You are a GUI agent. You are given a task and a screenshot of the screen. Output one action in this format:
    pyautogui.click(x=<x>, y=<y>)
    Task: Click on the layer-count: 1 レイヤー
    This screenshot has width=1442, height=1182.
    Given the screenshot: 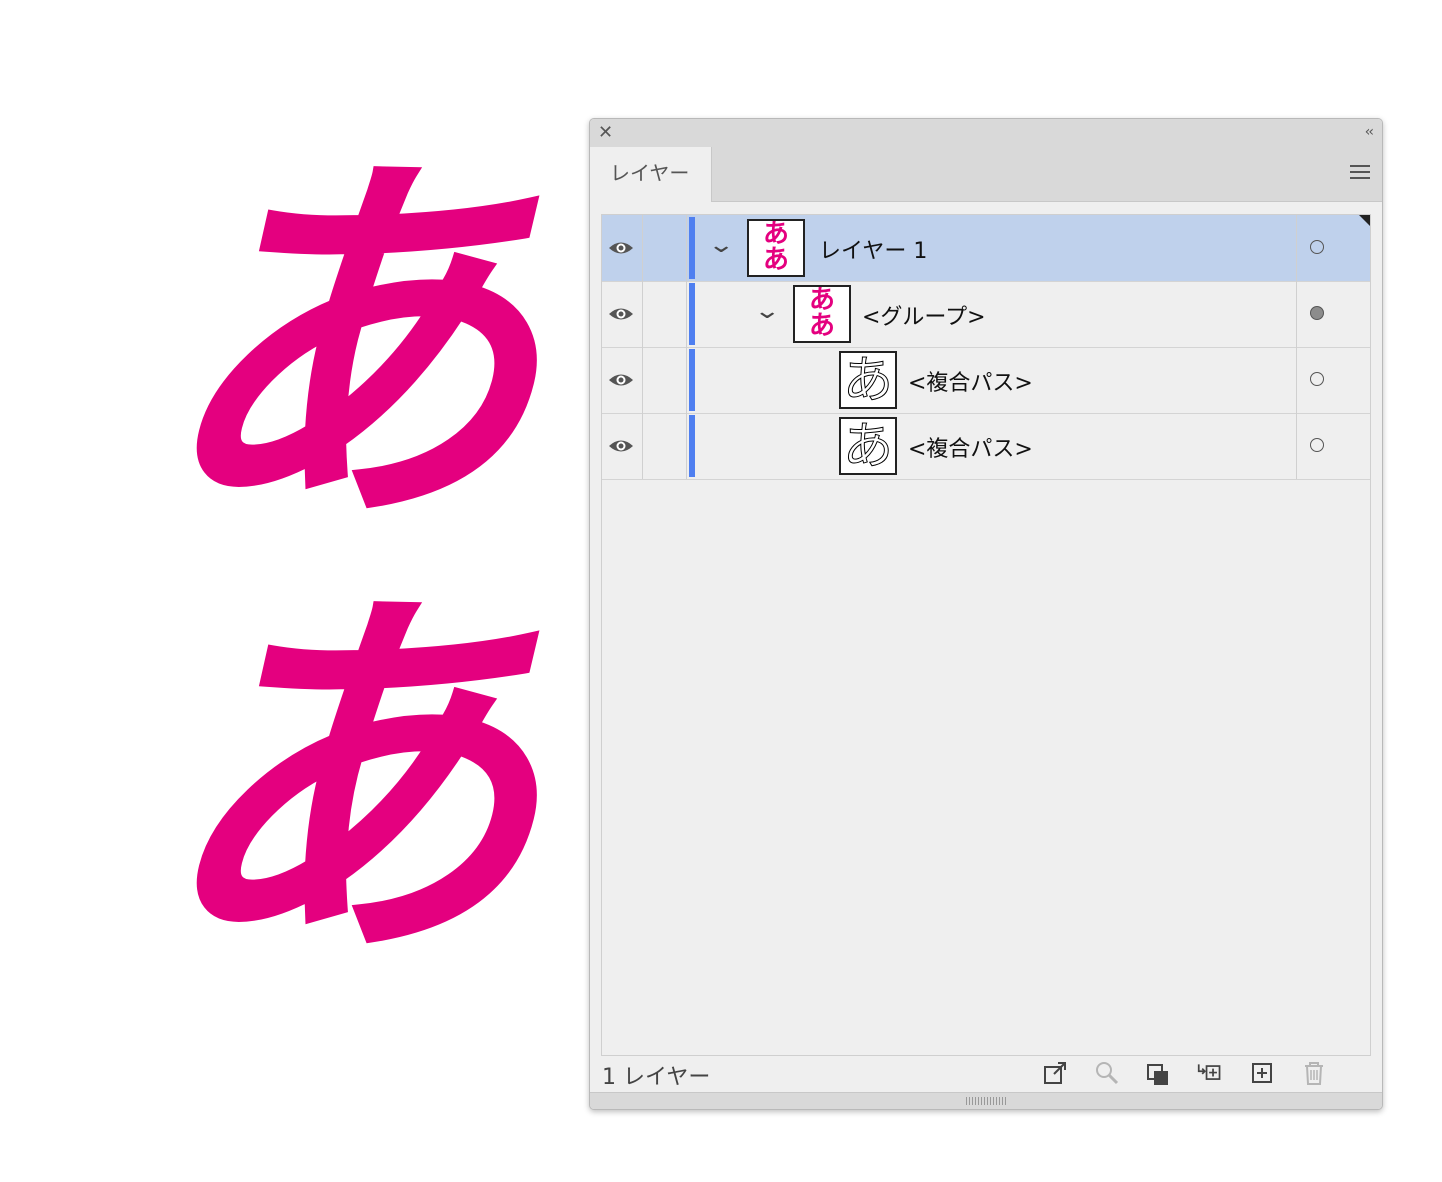 What is the action you would take?
    pyautogui.click(x=656, y=1077)
    